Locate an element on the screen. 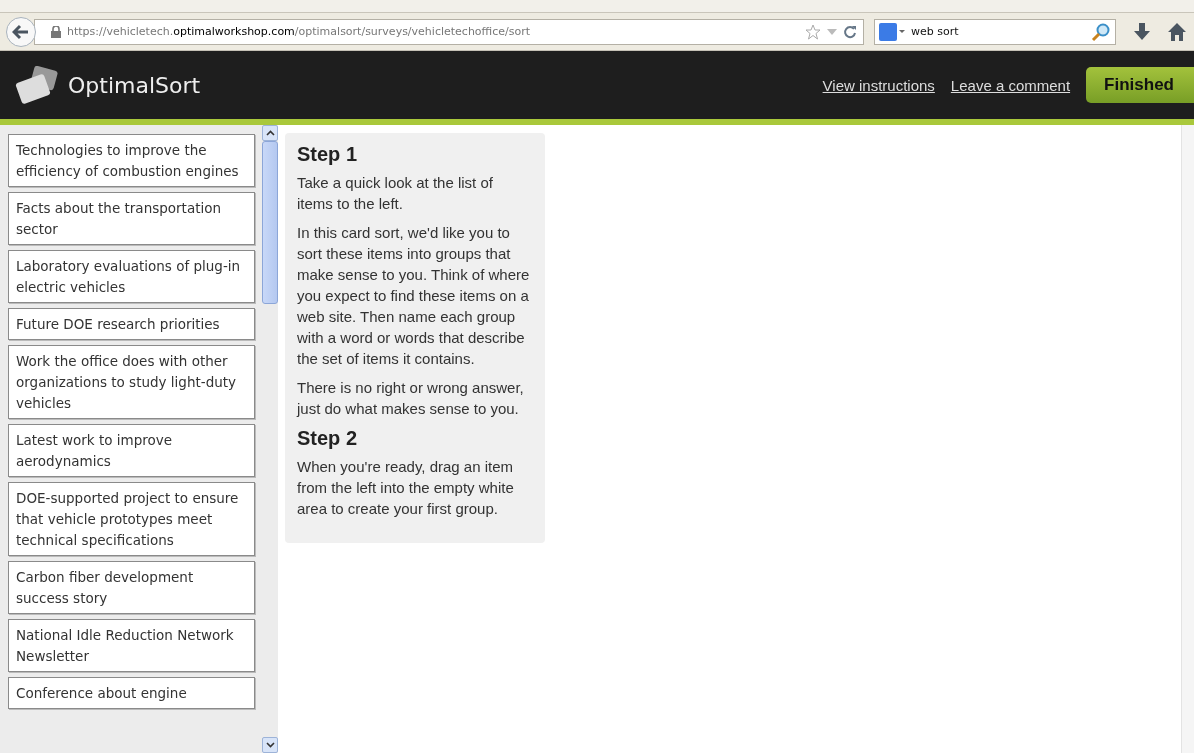 This screenshot has width=1194, height=753. instruction-text: When you're ready, drag an item from the left into the empty white area to create your first group. is located at coordinates (406, 488).